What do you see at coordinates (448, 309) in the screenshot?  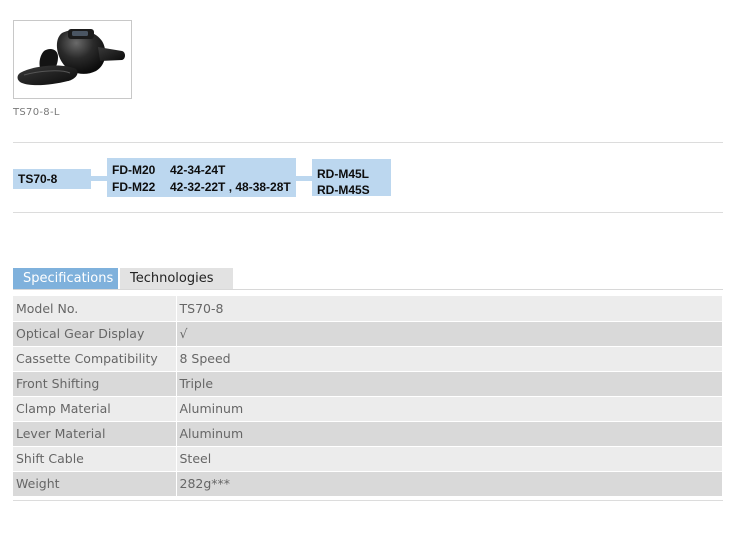 I see `spec-value: TS70-8` at bounding box center [448, 309].